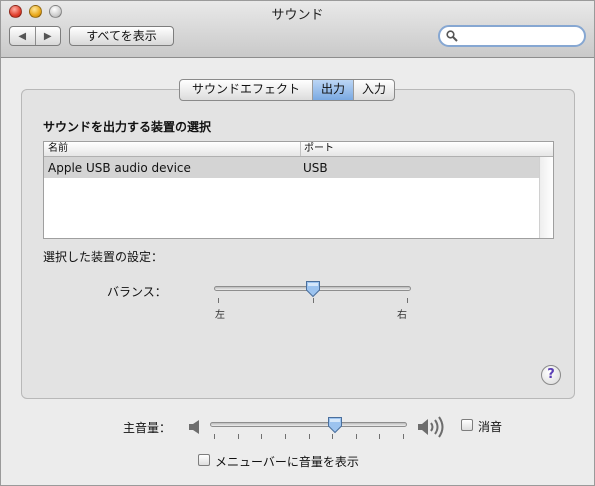 The height and width of the screenshot is (486, 595). I want to click on help-button: ?, so click(551, 375).